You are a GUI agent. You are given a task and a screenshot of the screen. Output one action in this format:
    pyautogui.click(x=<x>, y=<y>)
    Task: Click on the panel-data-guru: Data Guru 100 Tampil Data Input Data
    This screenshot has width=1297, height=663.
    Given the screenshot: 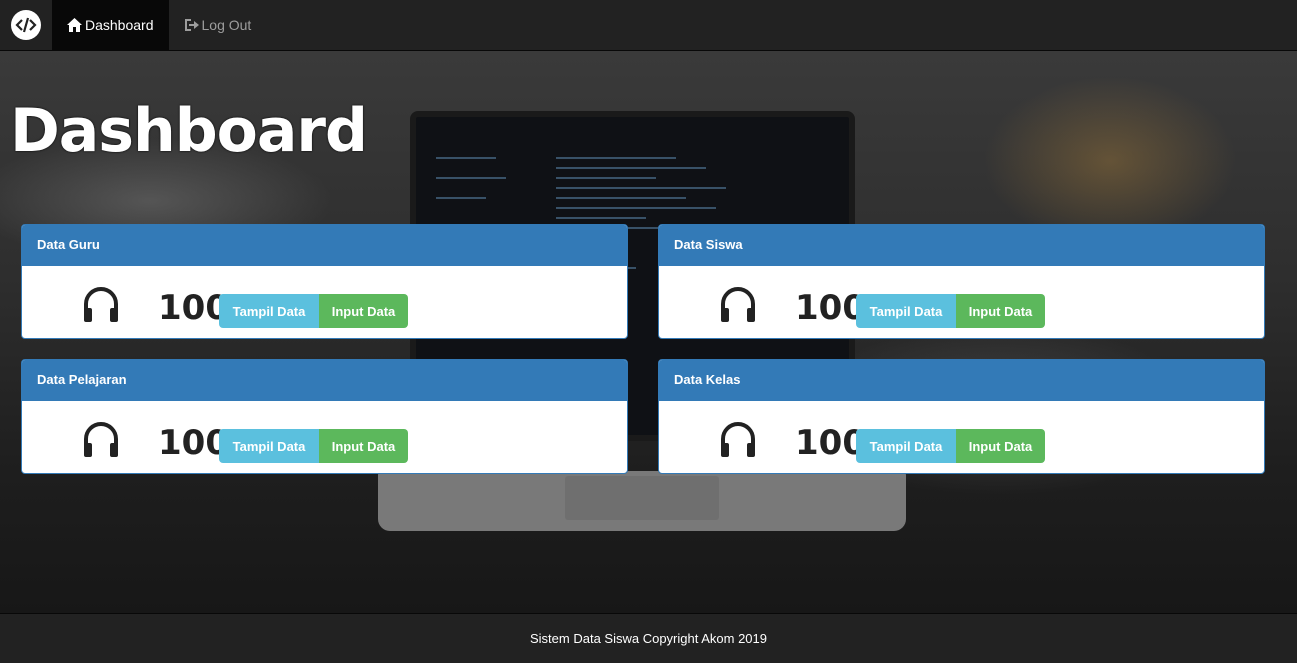 What is the action you would take?
    pyautogui.click(x=324, y=281)
    